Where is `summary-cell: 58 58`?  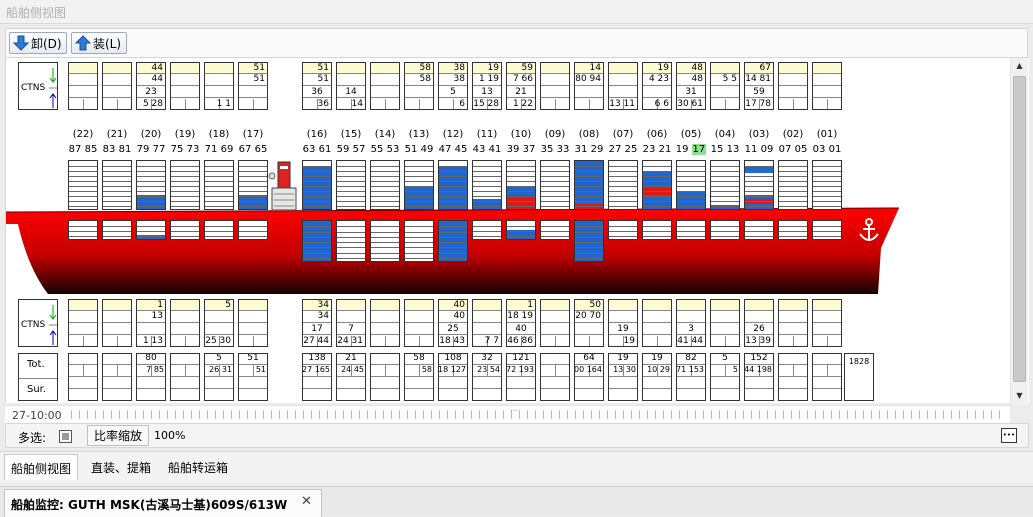 summary-cell: 58 58 is located at coordinates (419, 377).